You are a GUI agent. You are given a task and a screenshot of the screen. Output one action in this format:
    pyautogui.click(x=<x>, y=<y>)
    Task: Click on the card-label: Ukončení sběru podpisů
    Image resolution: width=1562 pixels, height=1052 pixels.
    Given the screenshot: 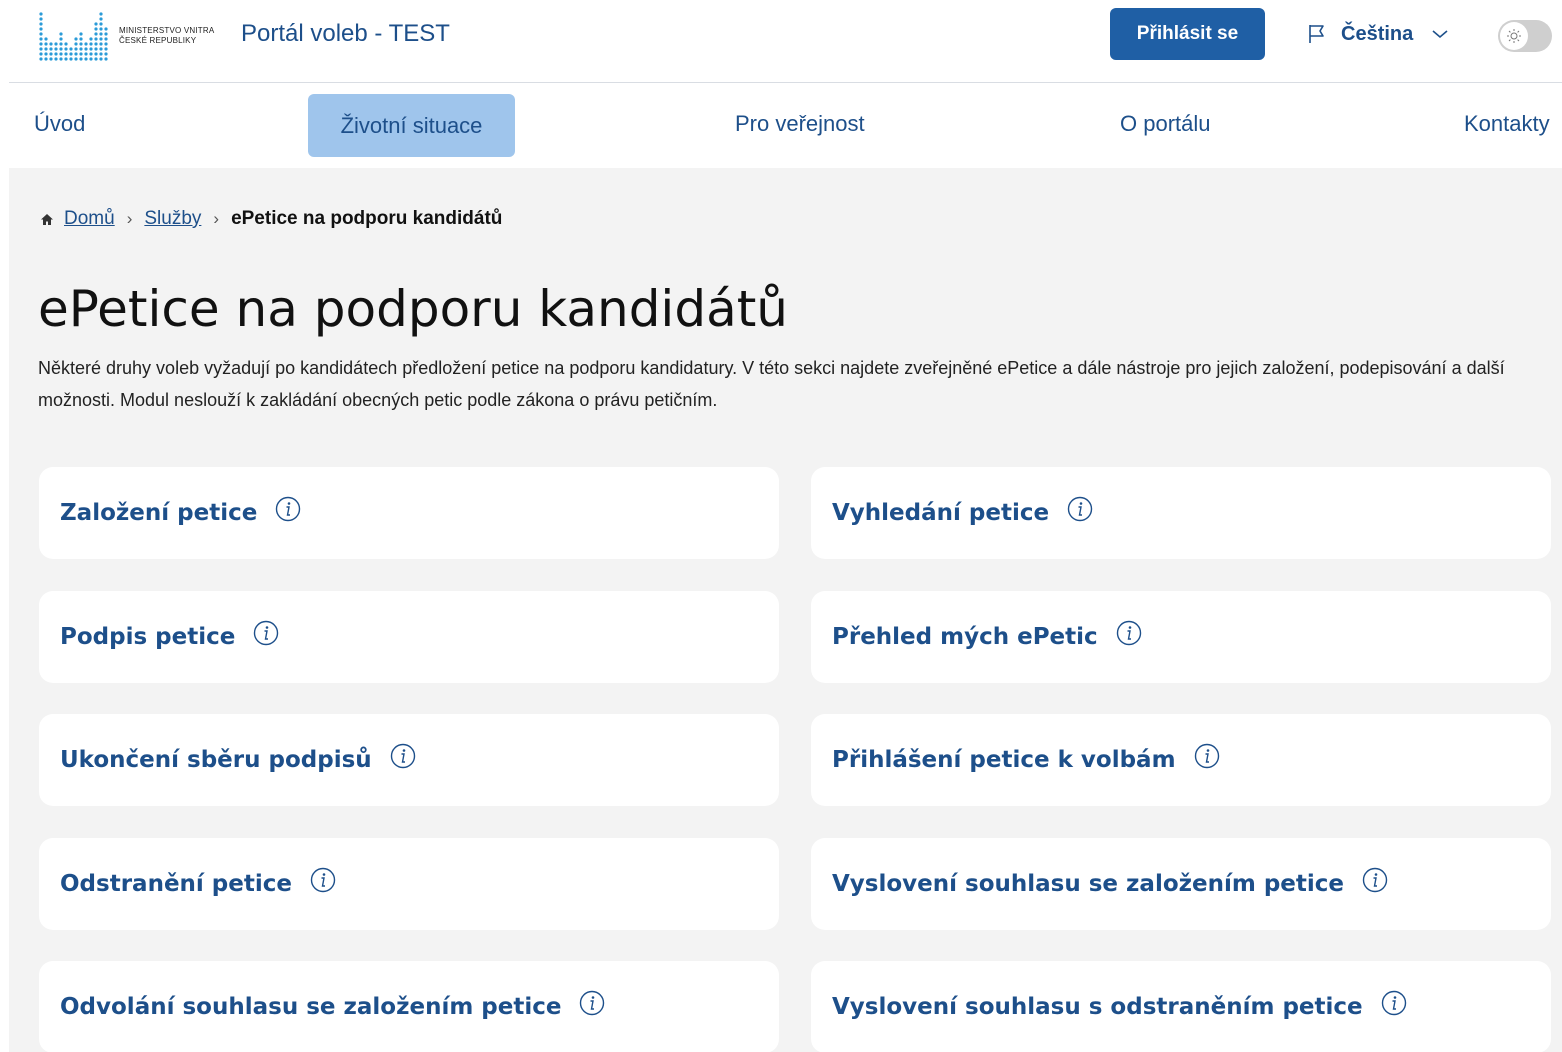 What is the action you would take?
    pyautogui.click(x=216, y=760)
    